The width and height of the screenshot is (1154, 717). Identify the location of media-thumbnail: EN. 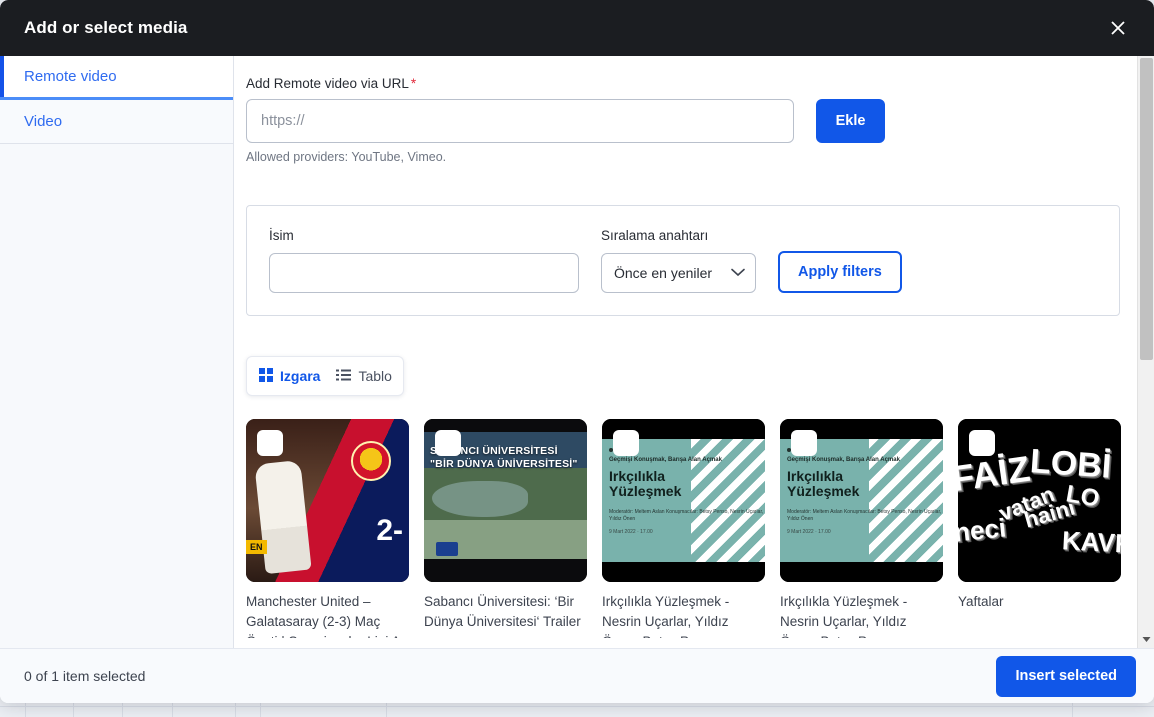
(327, 500).